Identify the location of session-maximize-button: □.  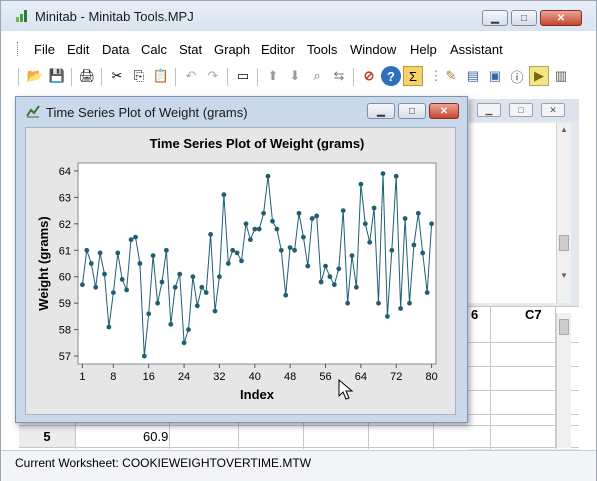
(521, 110).